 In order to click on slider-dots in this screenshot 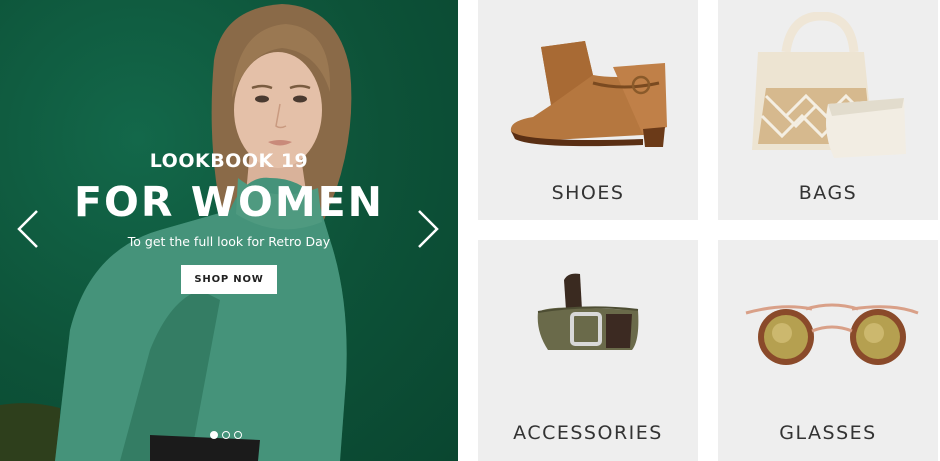, I will do `click(226, 435)`.